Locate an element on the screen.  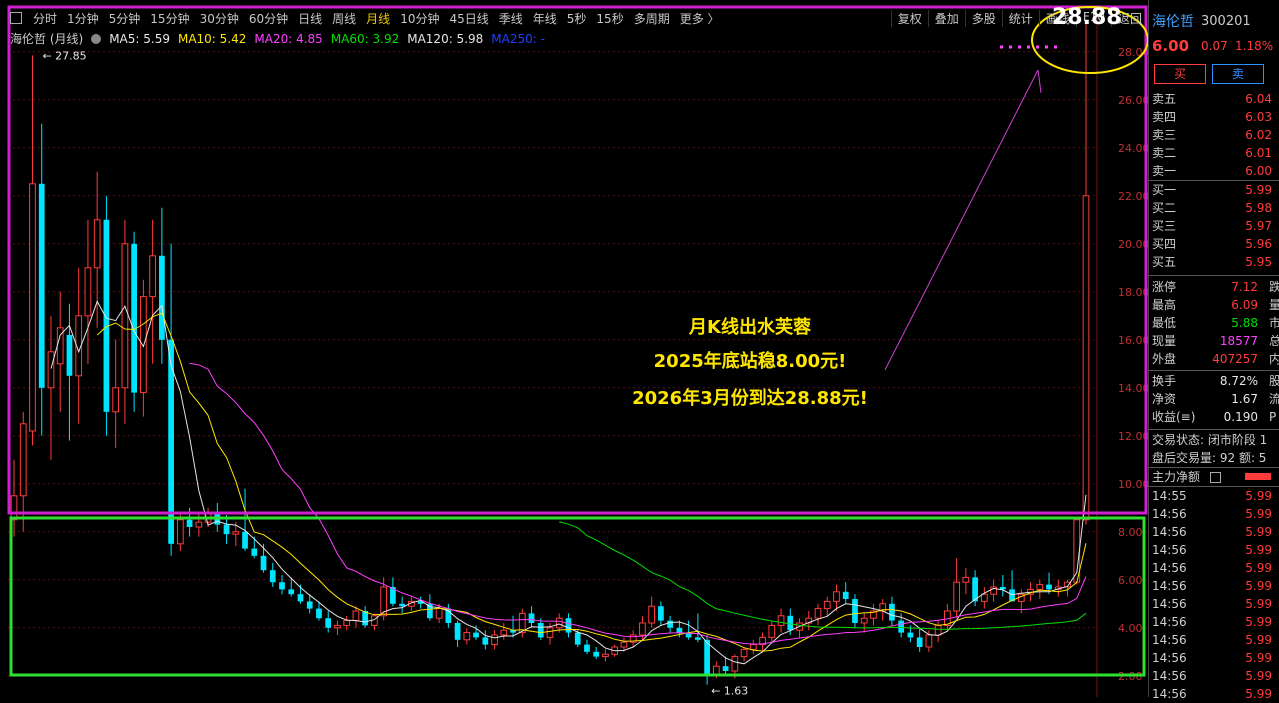
toolbar-button: 叠加 is located at coordinates (946, 18).